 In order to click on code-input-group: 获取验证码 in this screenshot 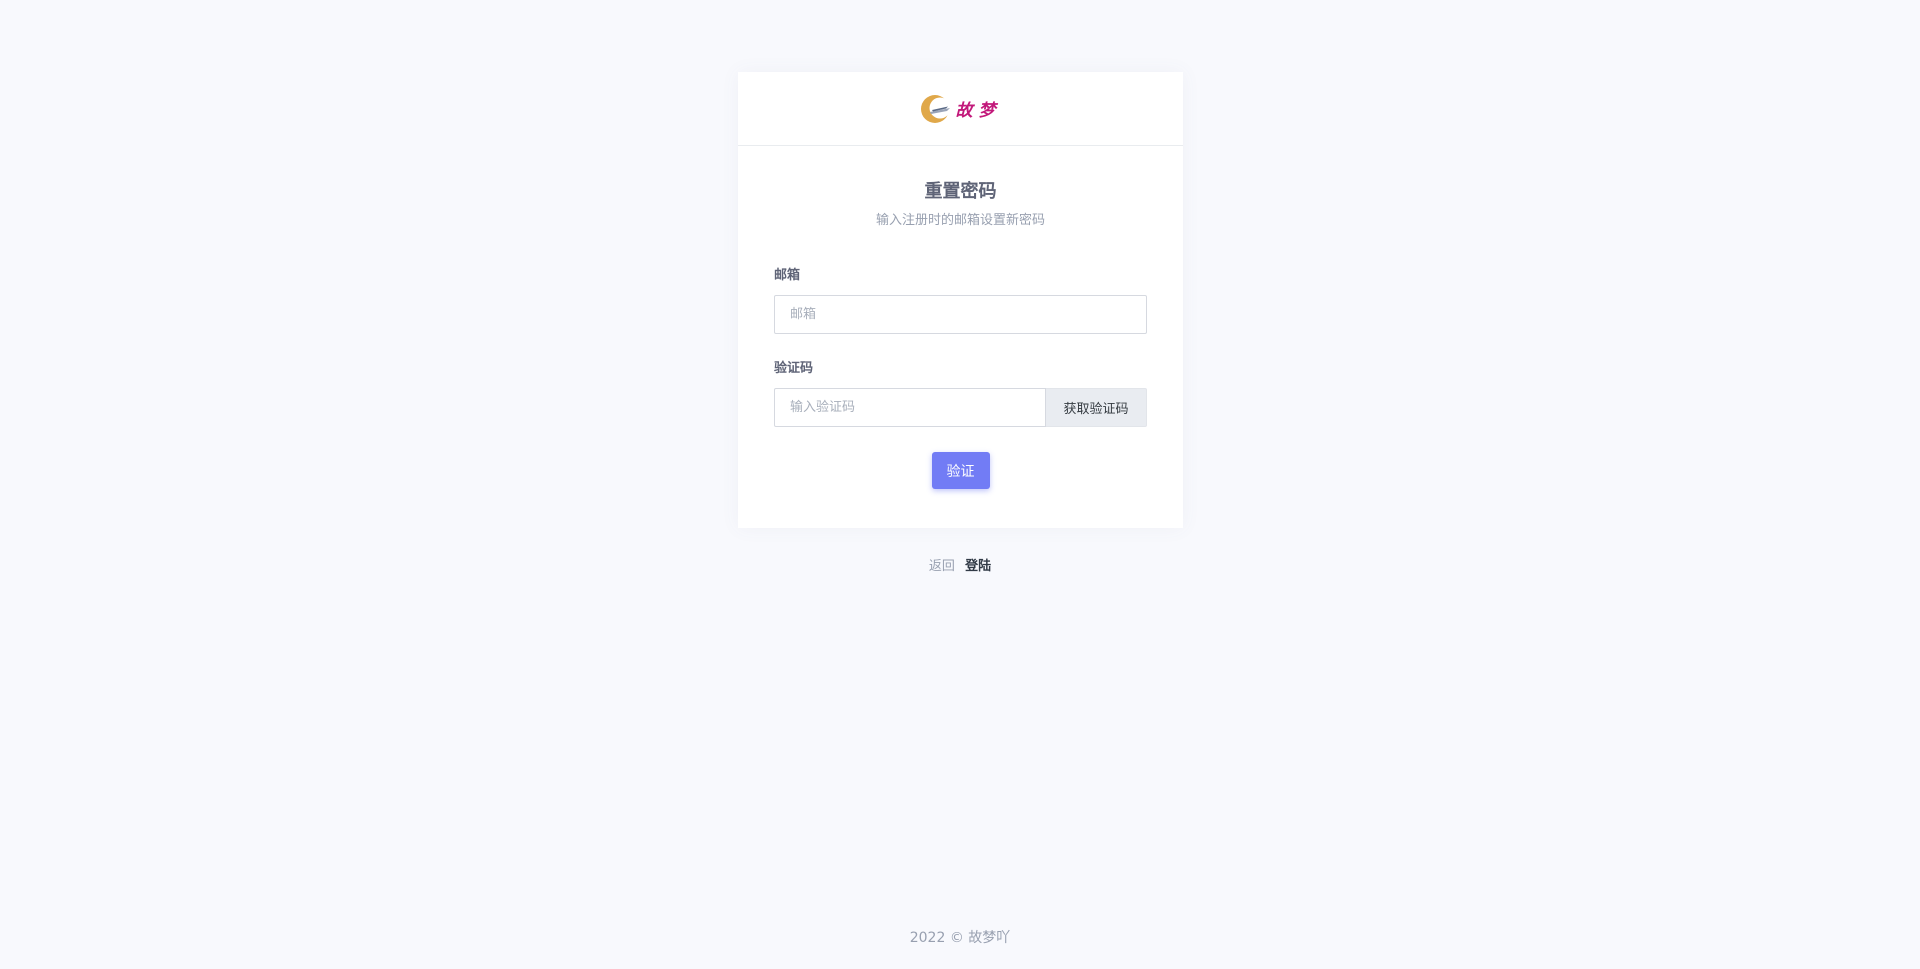, I will do `click(960, 407)`.